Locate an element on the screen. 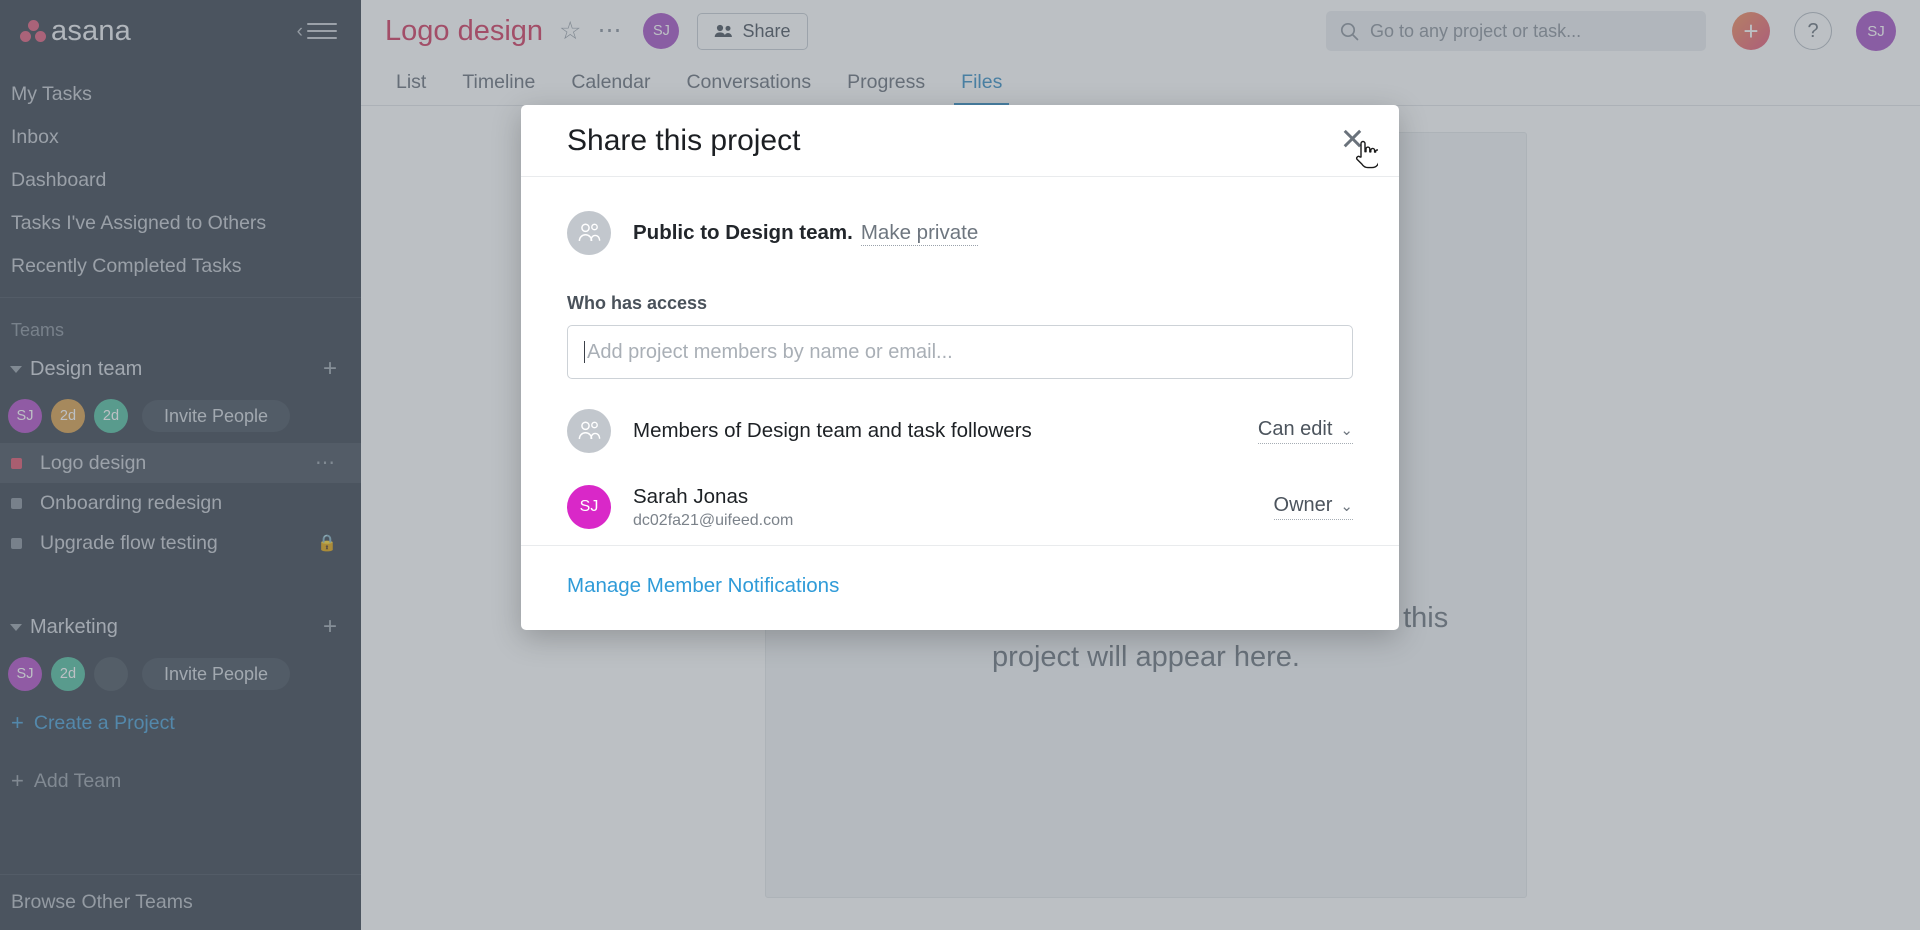  access-row-info: Sarah Jonas dc02fa21@uifeed.com is located at coordinates (953, 507).